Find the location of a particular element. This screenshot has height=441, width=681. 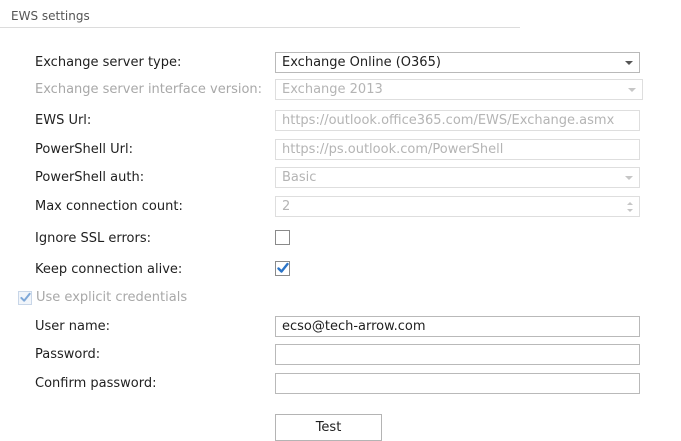

user-name-label: User name: is located at coordinates (73, 326).